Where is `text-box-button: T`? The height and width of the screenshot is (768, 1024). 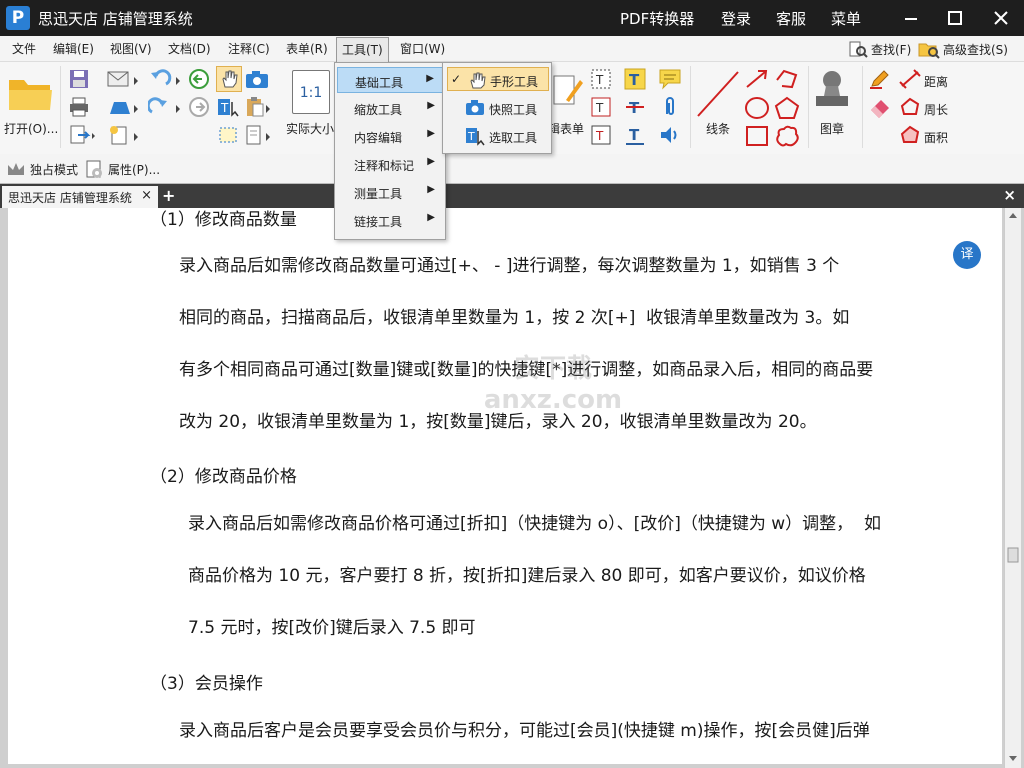 text-box-button: T is located at coordinates (601, 107).